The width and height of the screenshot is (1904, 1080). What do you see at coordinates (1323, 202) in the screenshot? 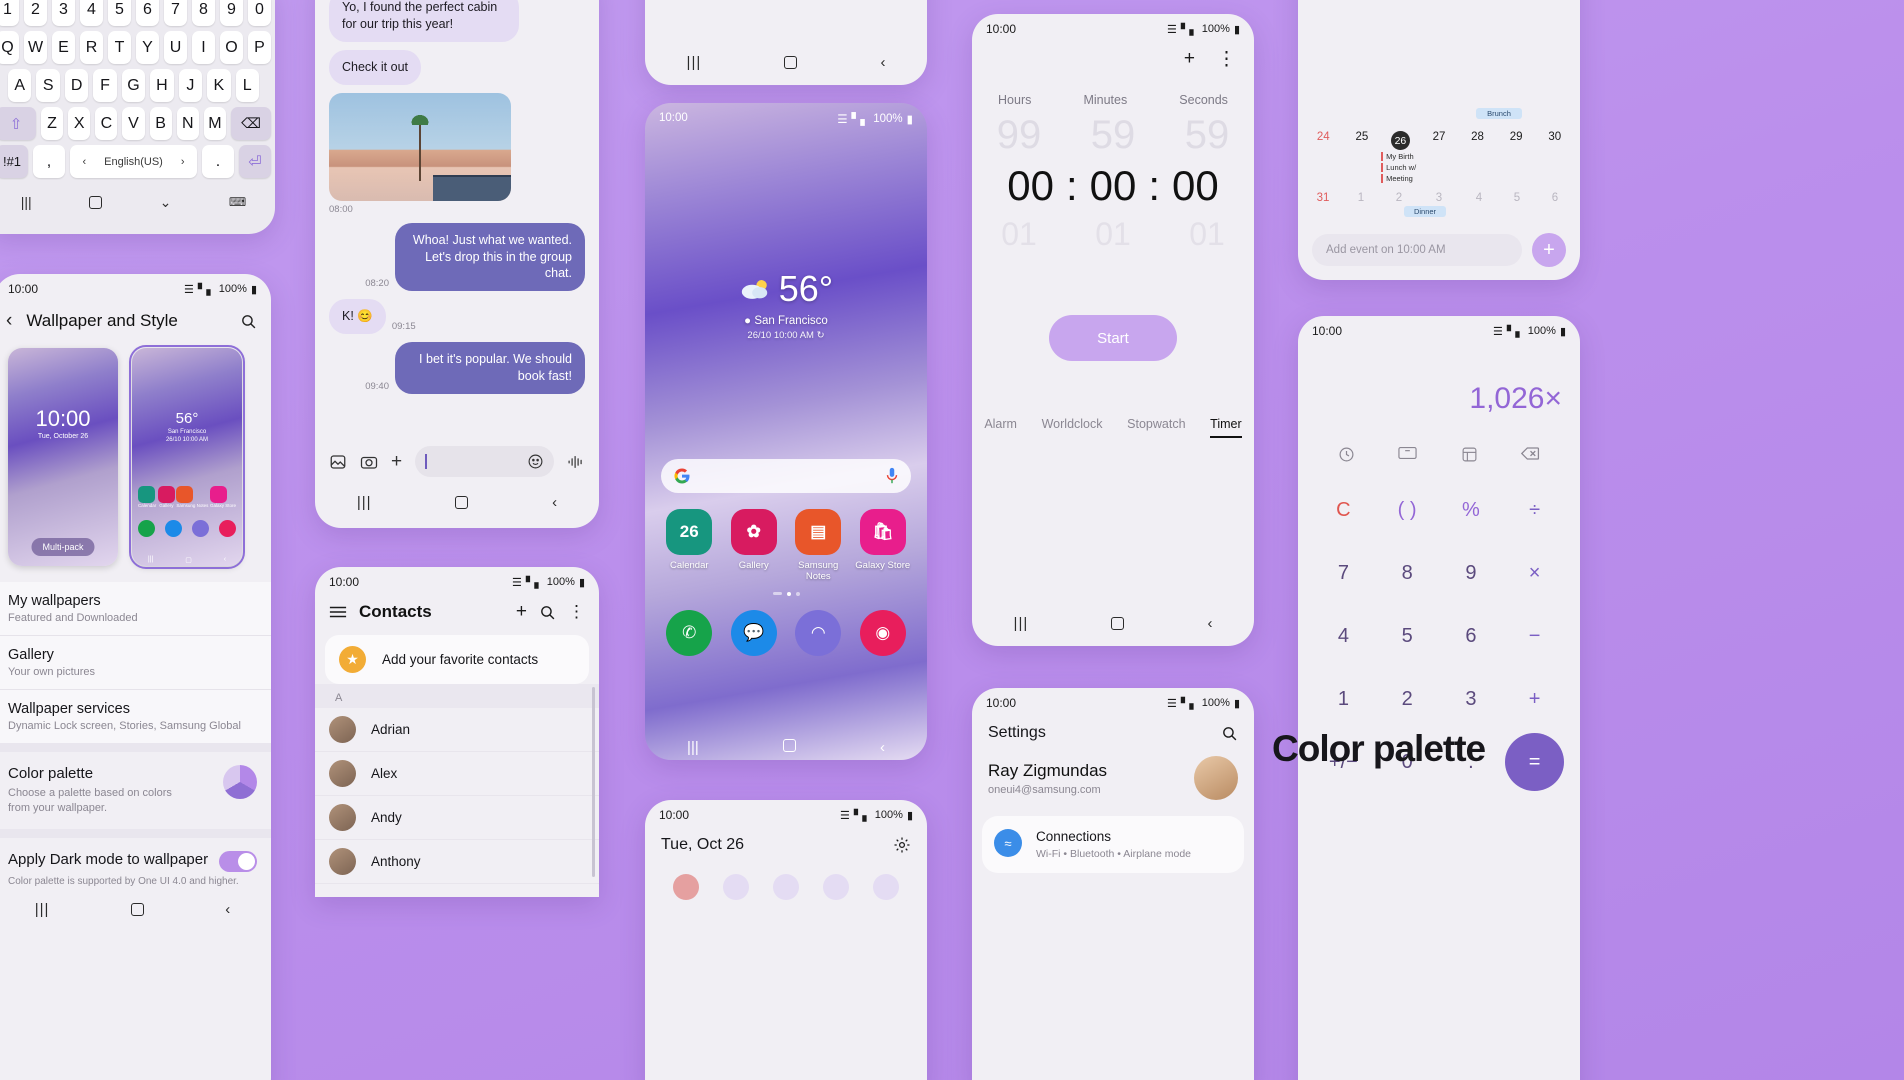
I see `calendar-day-next-31: 31` at bounding box center [1323, 202].